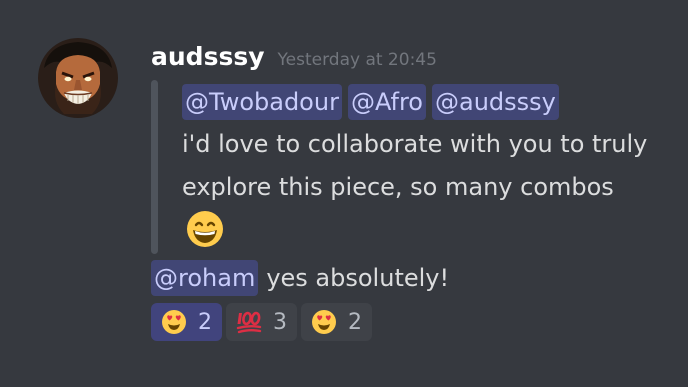 This screenshot has width=688, height=387. What do you see at coordinates (262, 101) in the screenshot?
I see `mention-twobadour: @Twobadour` at bounding box center [262, 101].